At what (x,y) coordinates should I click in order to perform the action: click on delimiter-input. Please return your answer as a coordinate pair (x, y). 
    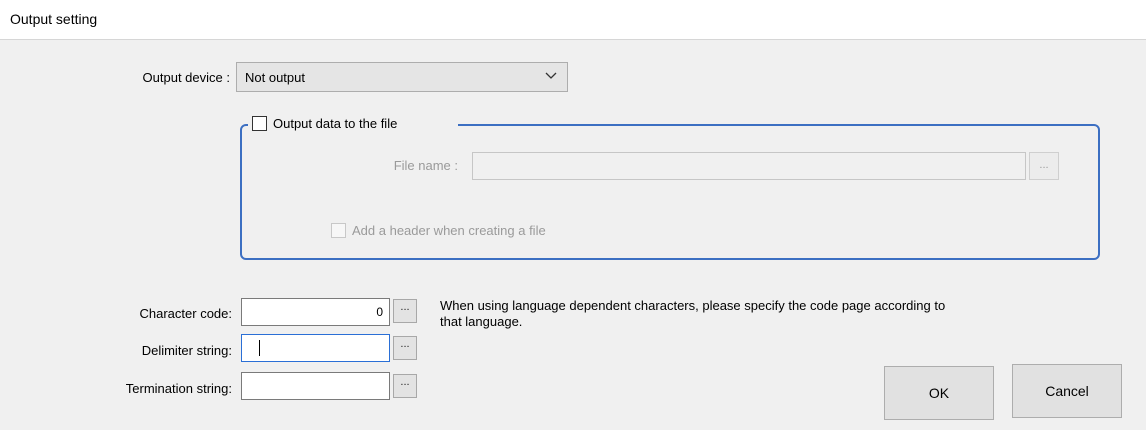
    Looking at the image, I should click on (315, 348).